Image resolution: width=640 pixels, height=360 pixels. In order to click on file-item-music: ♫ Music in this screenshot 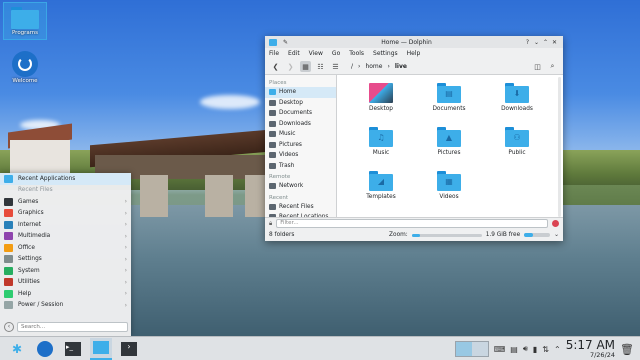, I will do `click(381, 145)`.